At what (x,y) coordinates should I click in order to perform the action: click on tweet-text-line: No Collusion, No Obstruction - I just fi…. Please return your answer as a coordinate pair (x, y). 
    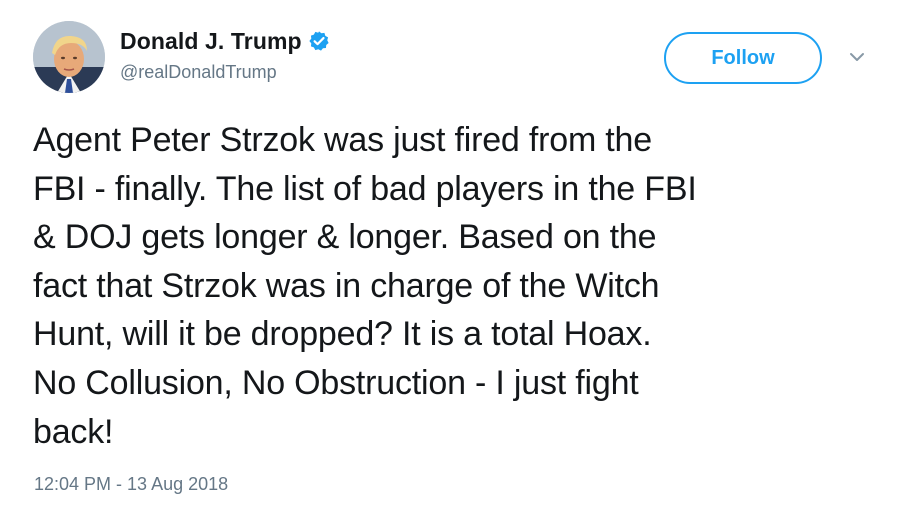
    Looking at the image, I should click on (336, 382).